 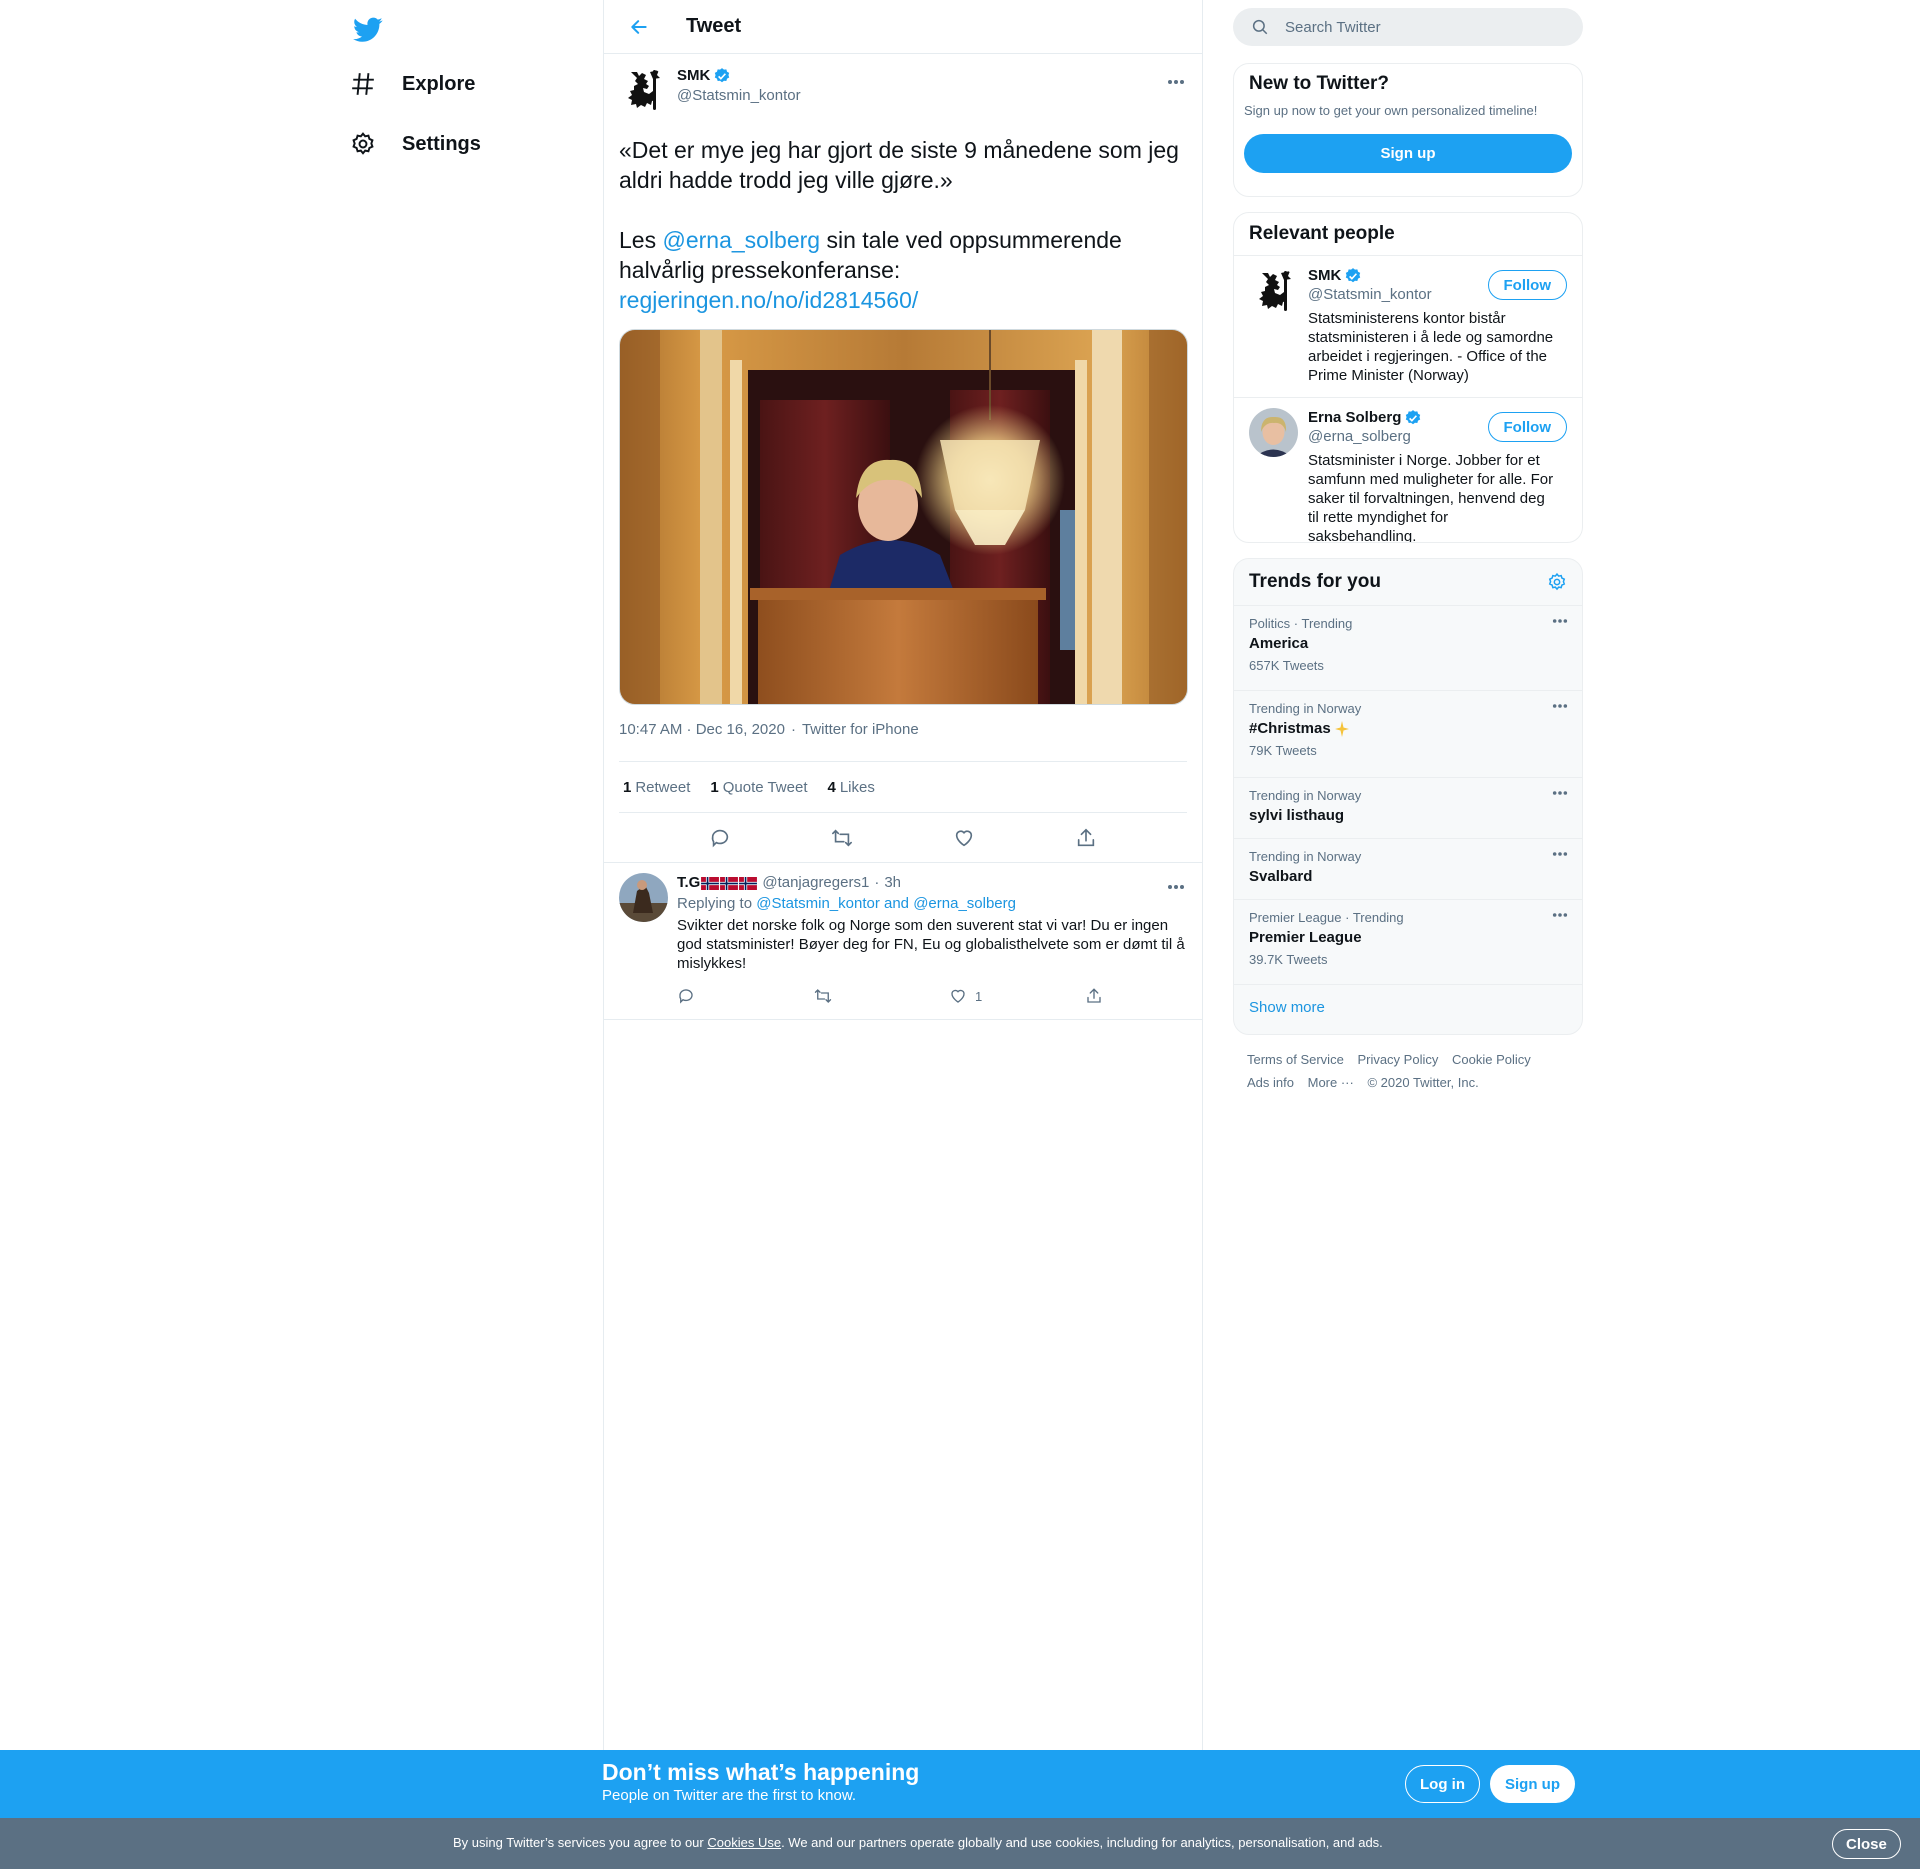 What do you see at coordinates (903, 837) in the screenshot?
I see `tweet-actions` at bounding box center [903, 837].